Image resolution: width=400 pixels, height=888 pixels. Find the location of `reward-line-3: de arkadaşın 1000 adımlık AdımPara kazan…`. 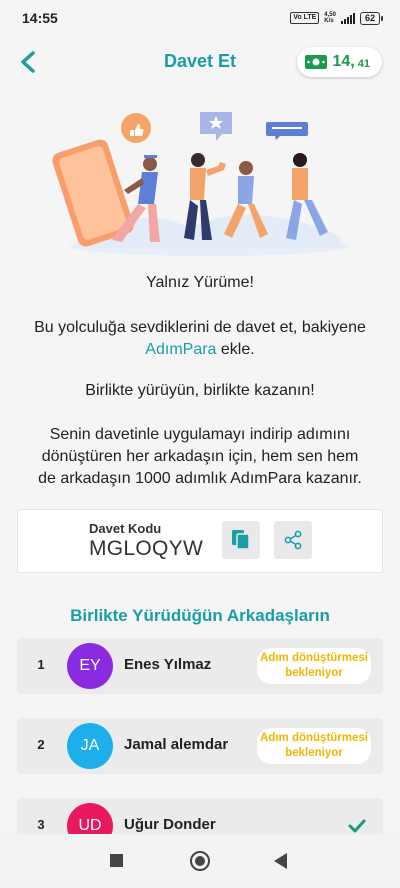

reward-line-3: de arkadaşın 1000 adımlık AdımPara kazan… is located at coordinates (200, 478).